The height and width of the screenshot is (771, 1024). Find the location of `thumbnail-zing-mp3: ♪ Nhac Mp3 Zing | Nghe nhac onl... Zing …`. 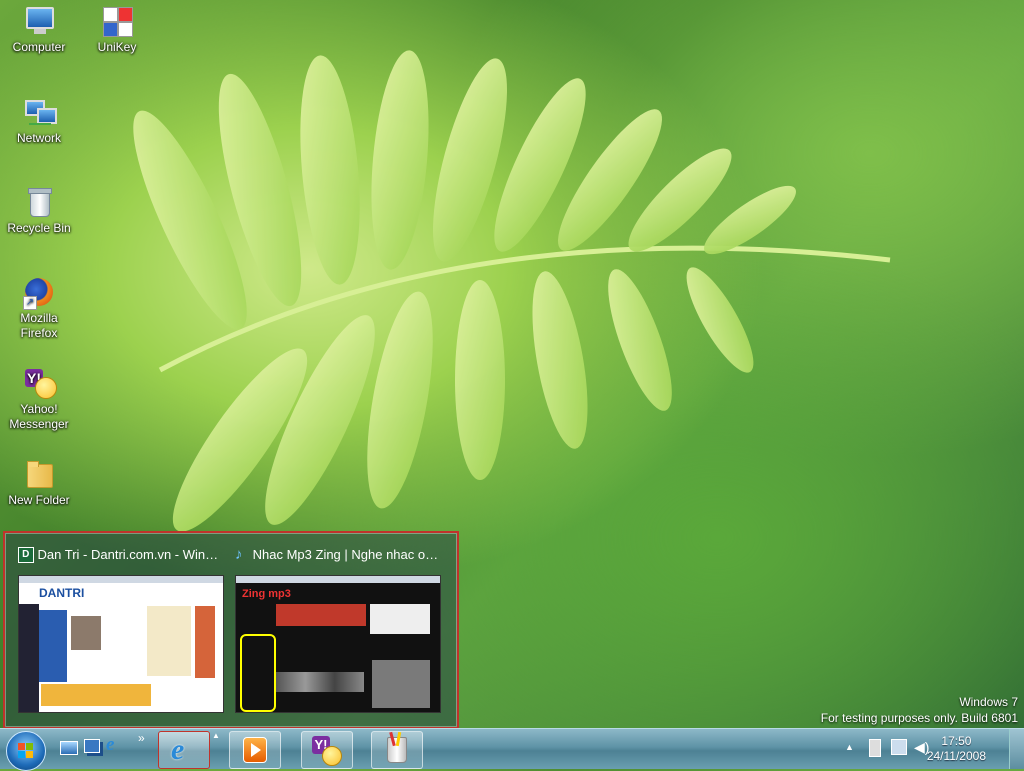

thumbnail-zing-mp3: ♪ Nhac Mp3 Zing | Nghe nhac onl... Zing … is located at coordinates (338, 629).